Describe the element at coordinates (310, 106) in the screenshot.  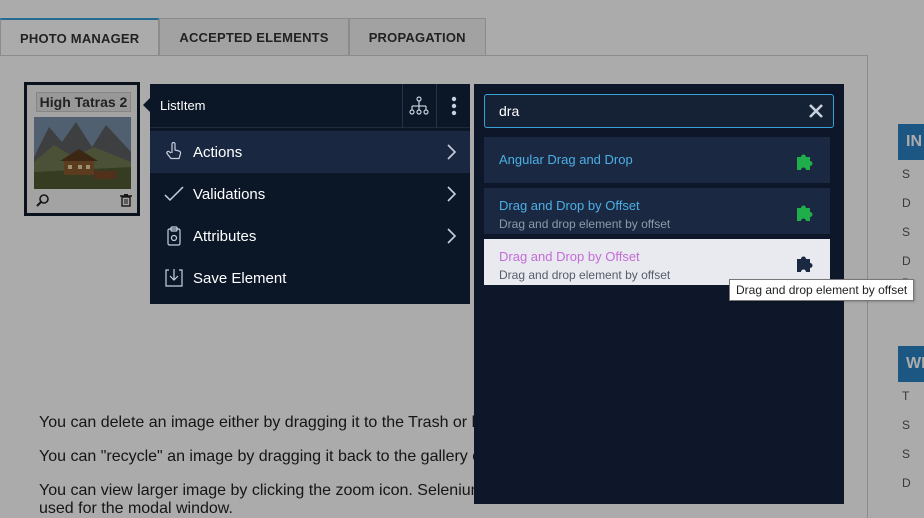
I see `context-menu-header: ListItem` at that location.